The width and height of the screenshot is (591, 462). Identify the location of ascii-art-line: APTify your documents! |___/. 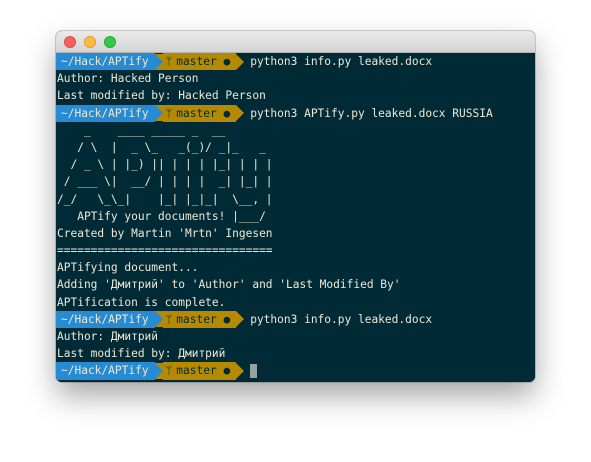
(161, 216).